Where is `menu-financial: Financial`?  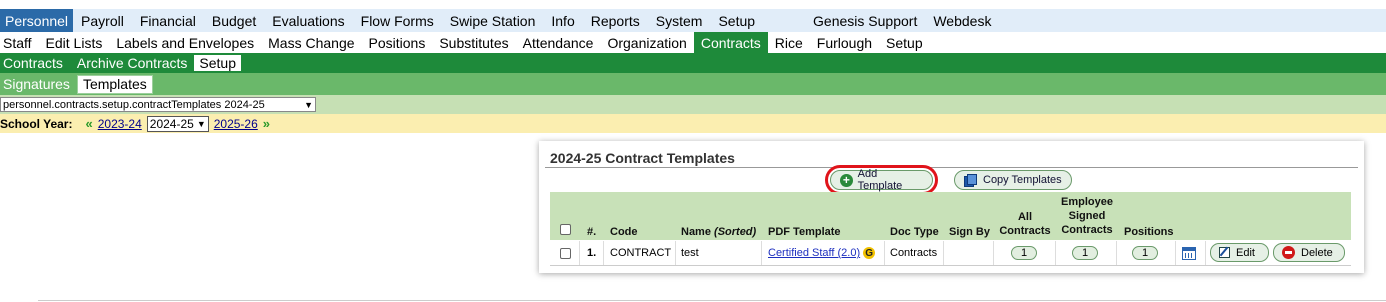 menu-financial: Financial is located at coordinates (168, 20).